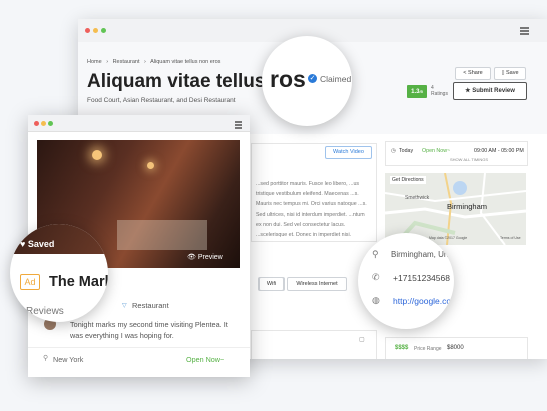 Image resolution: width=547 pixels, height=411 pixels. Describe the element at coordinates (312, 78) in the screenshot. I see `verified-check-icon: ✓` at that location.